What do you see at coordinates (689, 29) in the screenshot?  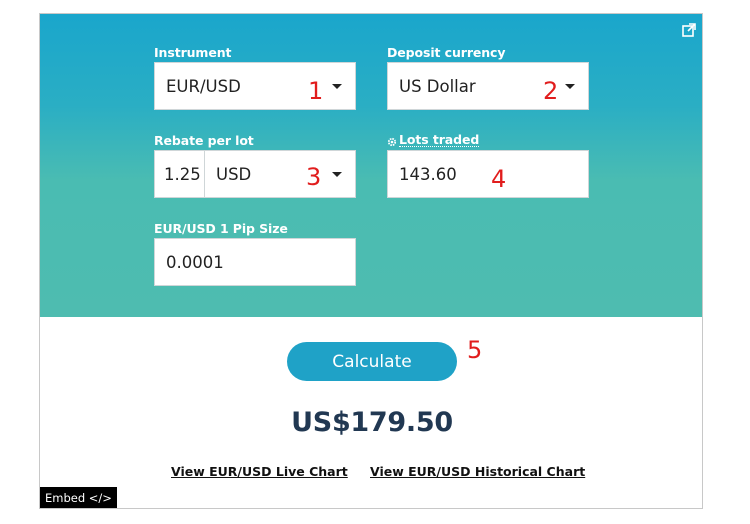 I see `external-link-icon` at bounding box center [689, 29].